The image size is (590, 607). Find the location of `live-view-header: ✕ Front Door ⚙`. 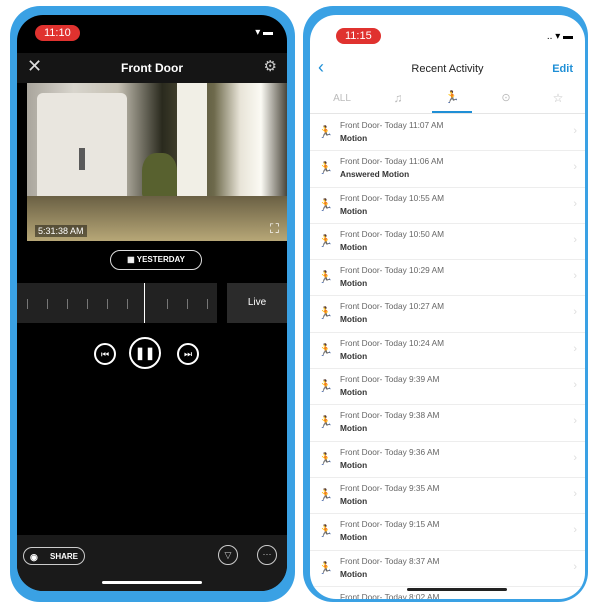

live-view-header: ✕ Front Door ⚙ is located at coordinates (152, 68).